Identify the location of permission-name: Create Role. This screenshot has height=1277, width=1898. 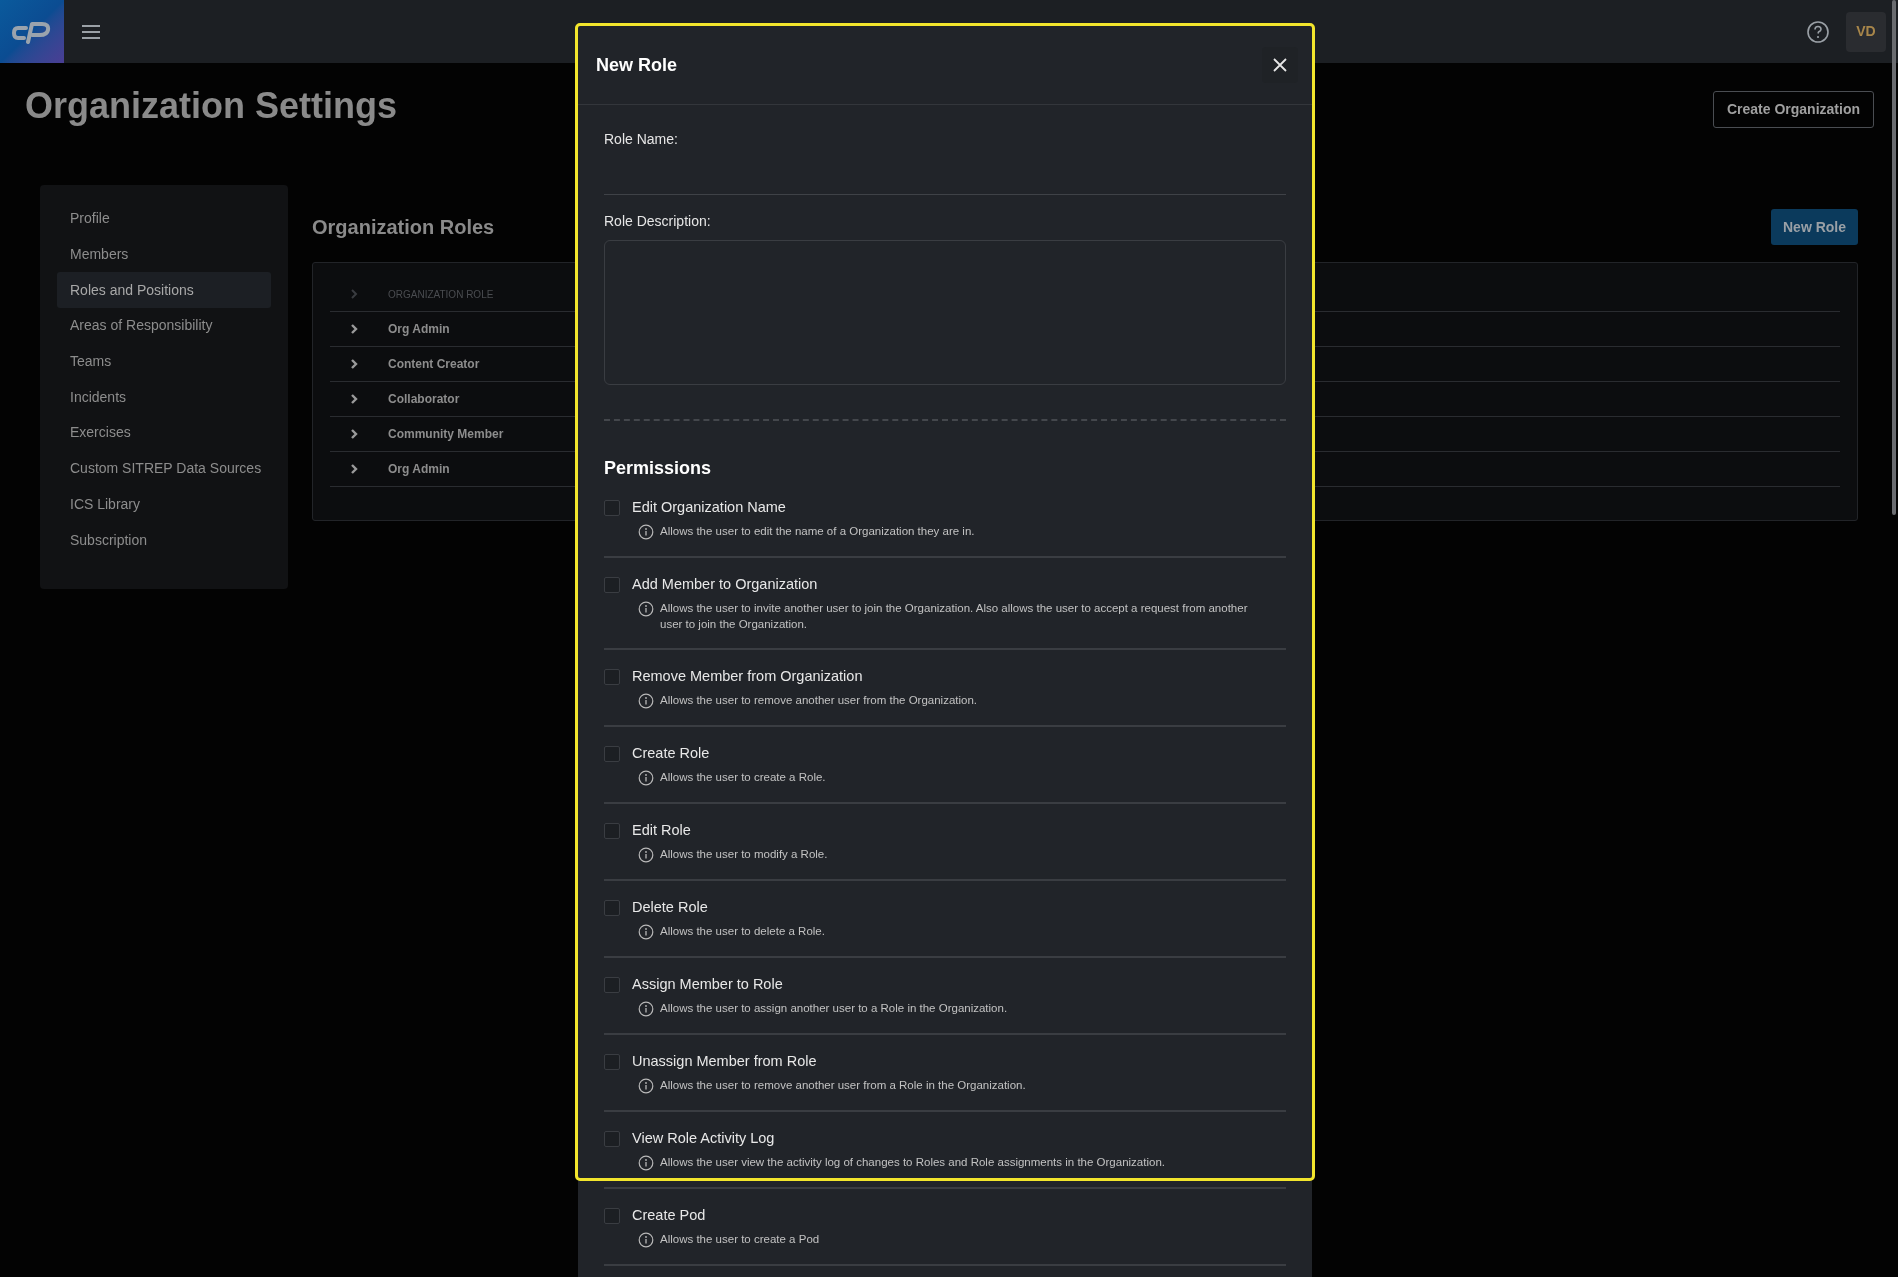
(671, 754).